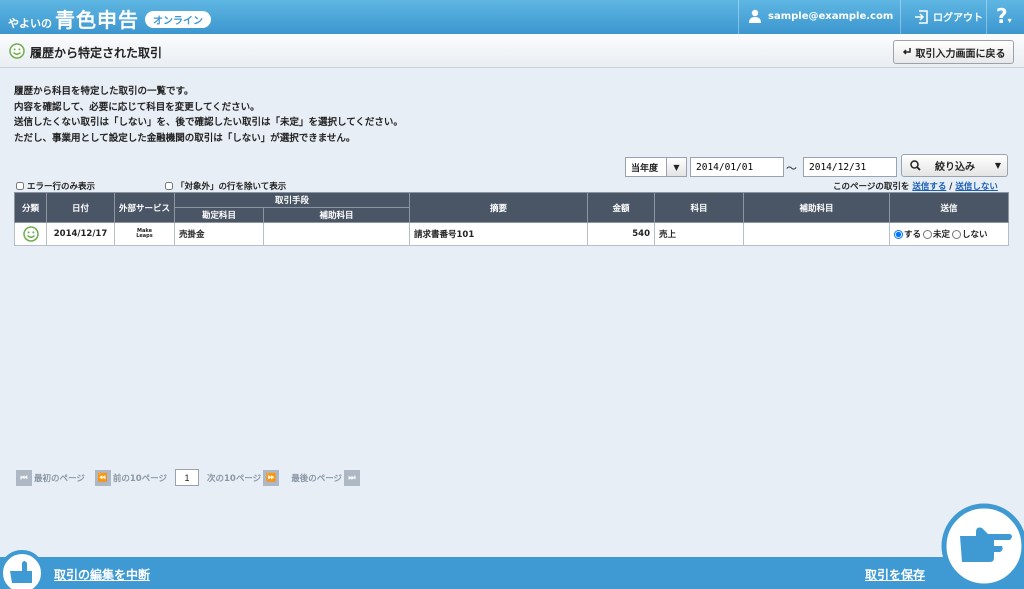  I want to click on logo-badge: オンライン, so click(178, 19).